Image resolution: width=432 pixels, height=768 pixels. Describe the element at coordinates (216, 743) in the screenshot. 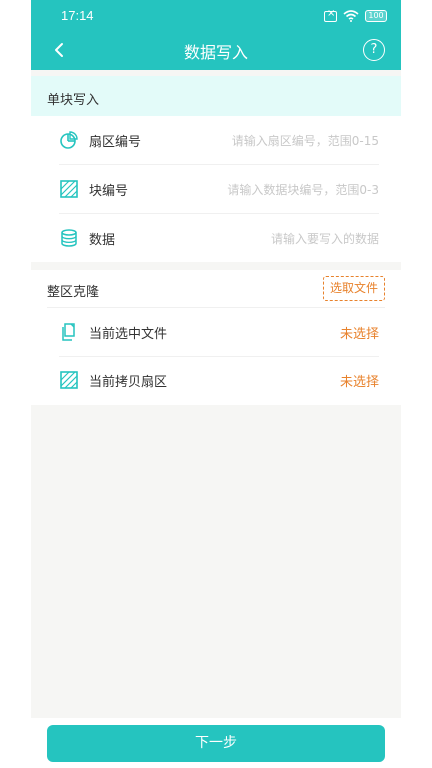

I see `next-step-button: 下一步` at that location.